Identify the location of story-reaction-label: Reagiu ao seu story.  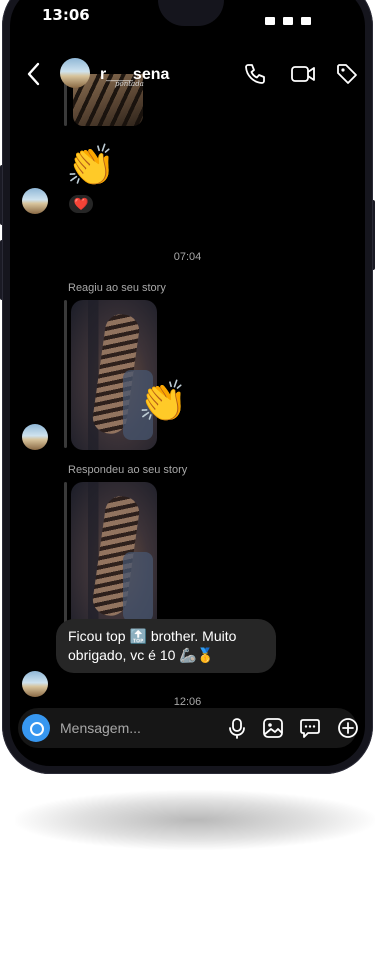
(117, 288).